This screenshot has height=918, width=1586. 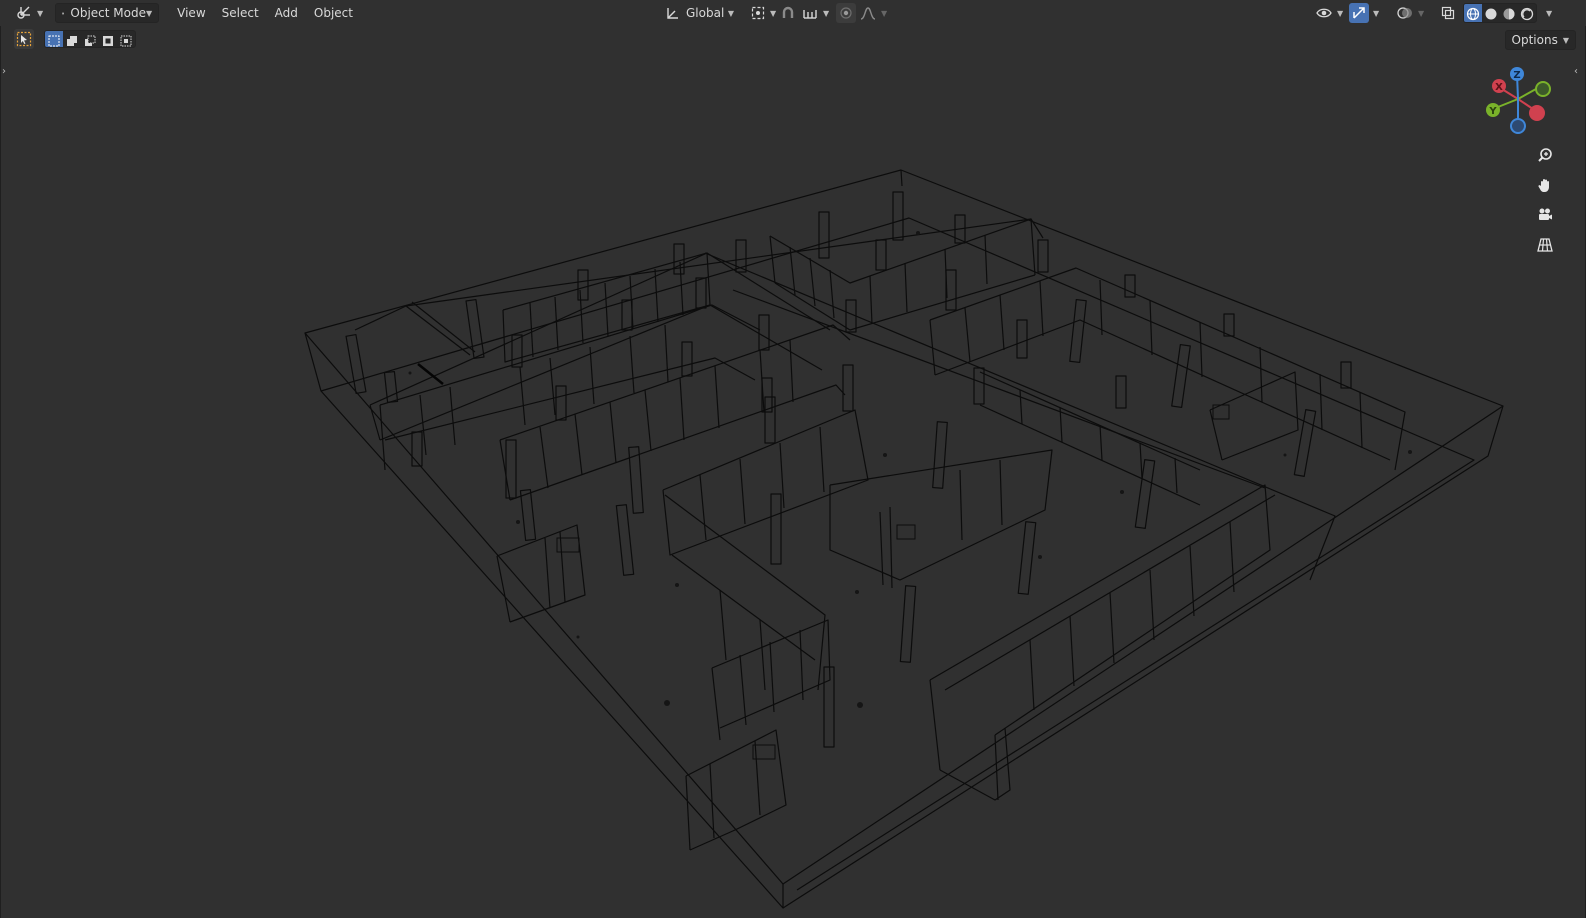 I want to click on navigation-gizmo: X Y Z, so click(x=1520, y=102).